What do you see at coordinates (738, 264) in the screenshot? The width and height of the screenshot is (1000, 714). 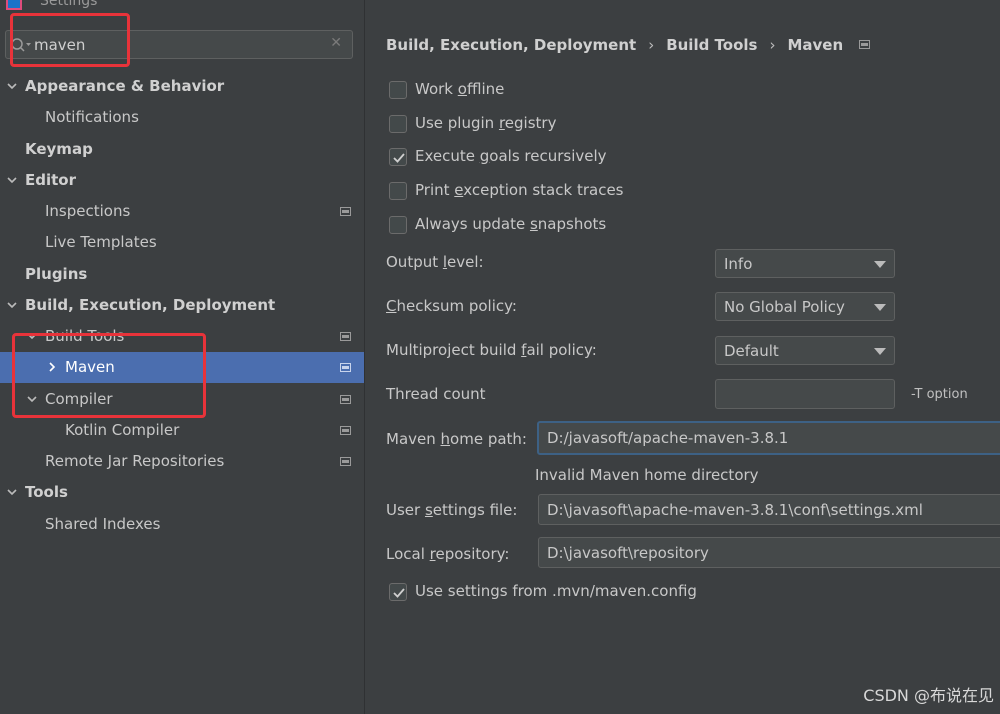 I see `dropdown-value: Info` at bounding box center [738, 264].